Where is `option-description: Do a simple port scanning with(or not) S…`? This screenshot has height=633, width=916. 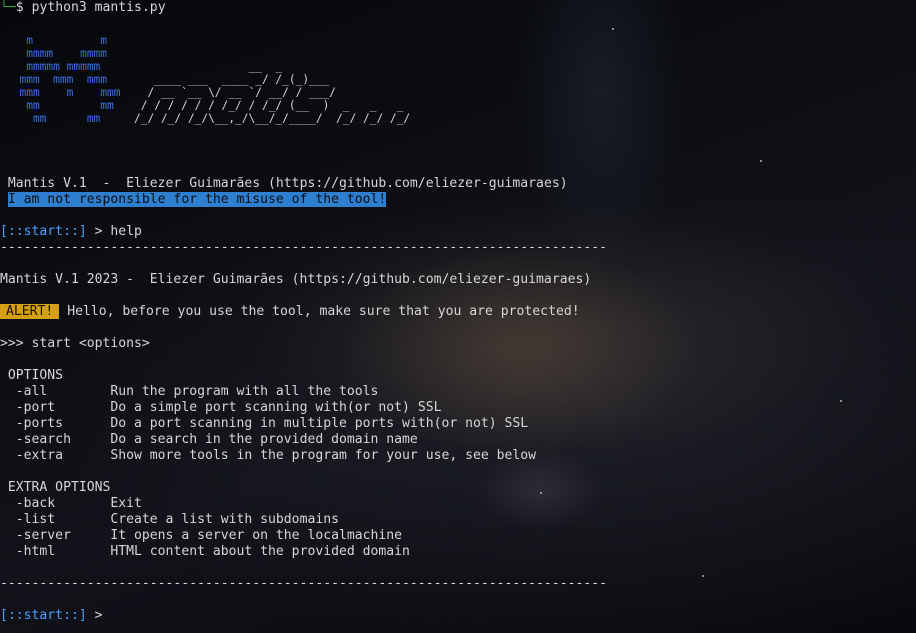 option-description: Do a simple port scanning with(or not) S… is located at coordinates (276, 407).